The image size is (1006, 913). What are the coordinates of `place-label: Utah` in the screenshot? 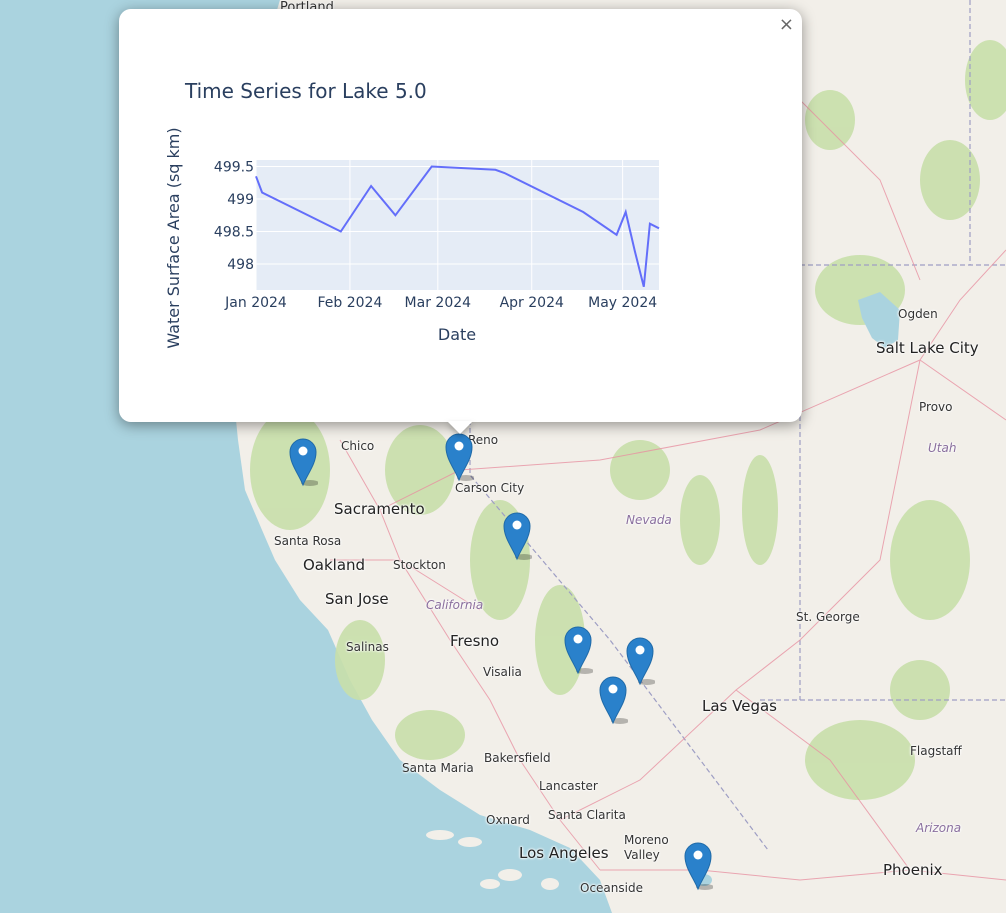 It's located at (942, 448).